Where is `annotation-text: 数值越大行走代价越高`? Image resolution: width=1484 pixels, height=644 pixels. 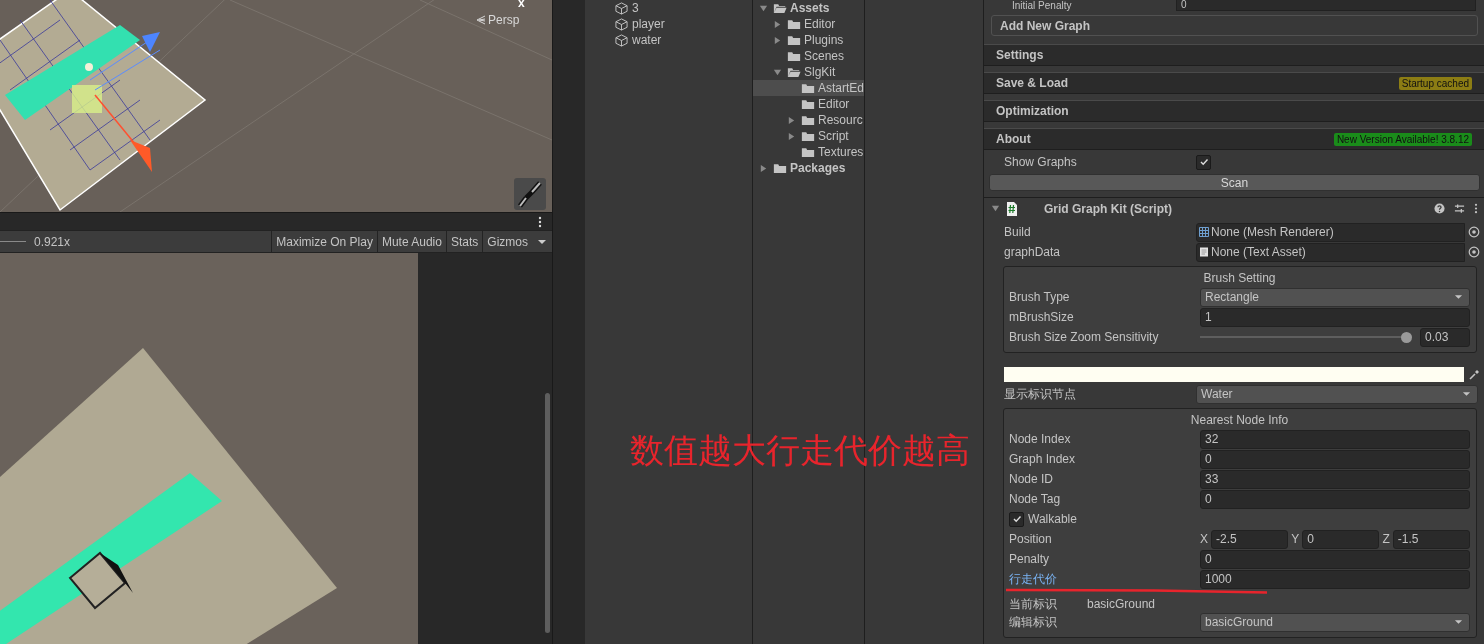 annotation-text: 数值越大行走代价越高 is located at coordinates (800, 450).